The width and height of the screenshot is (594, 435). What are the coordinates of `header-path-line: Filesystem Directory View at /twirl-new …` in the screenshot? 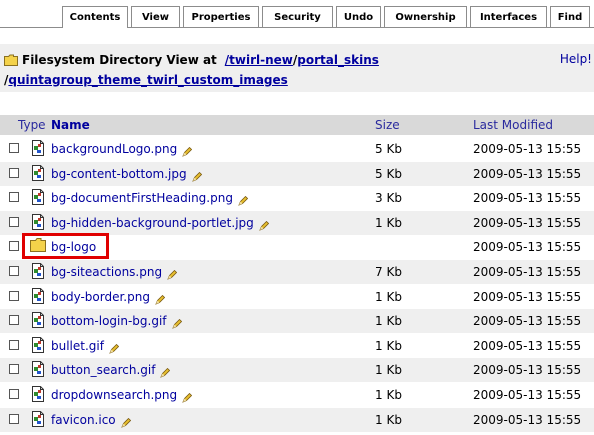 It's located at (191, 60).